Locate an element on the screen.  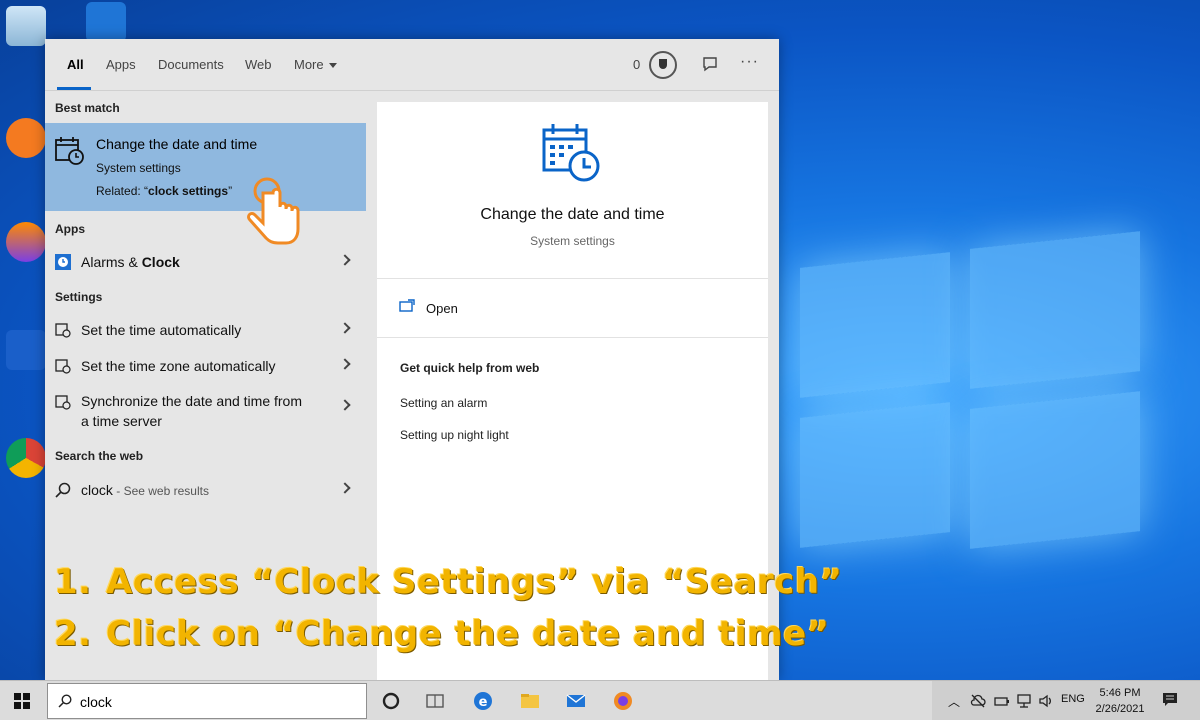
svg-text: e is located at coordinates (483, 702).